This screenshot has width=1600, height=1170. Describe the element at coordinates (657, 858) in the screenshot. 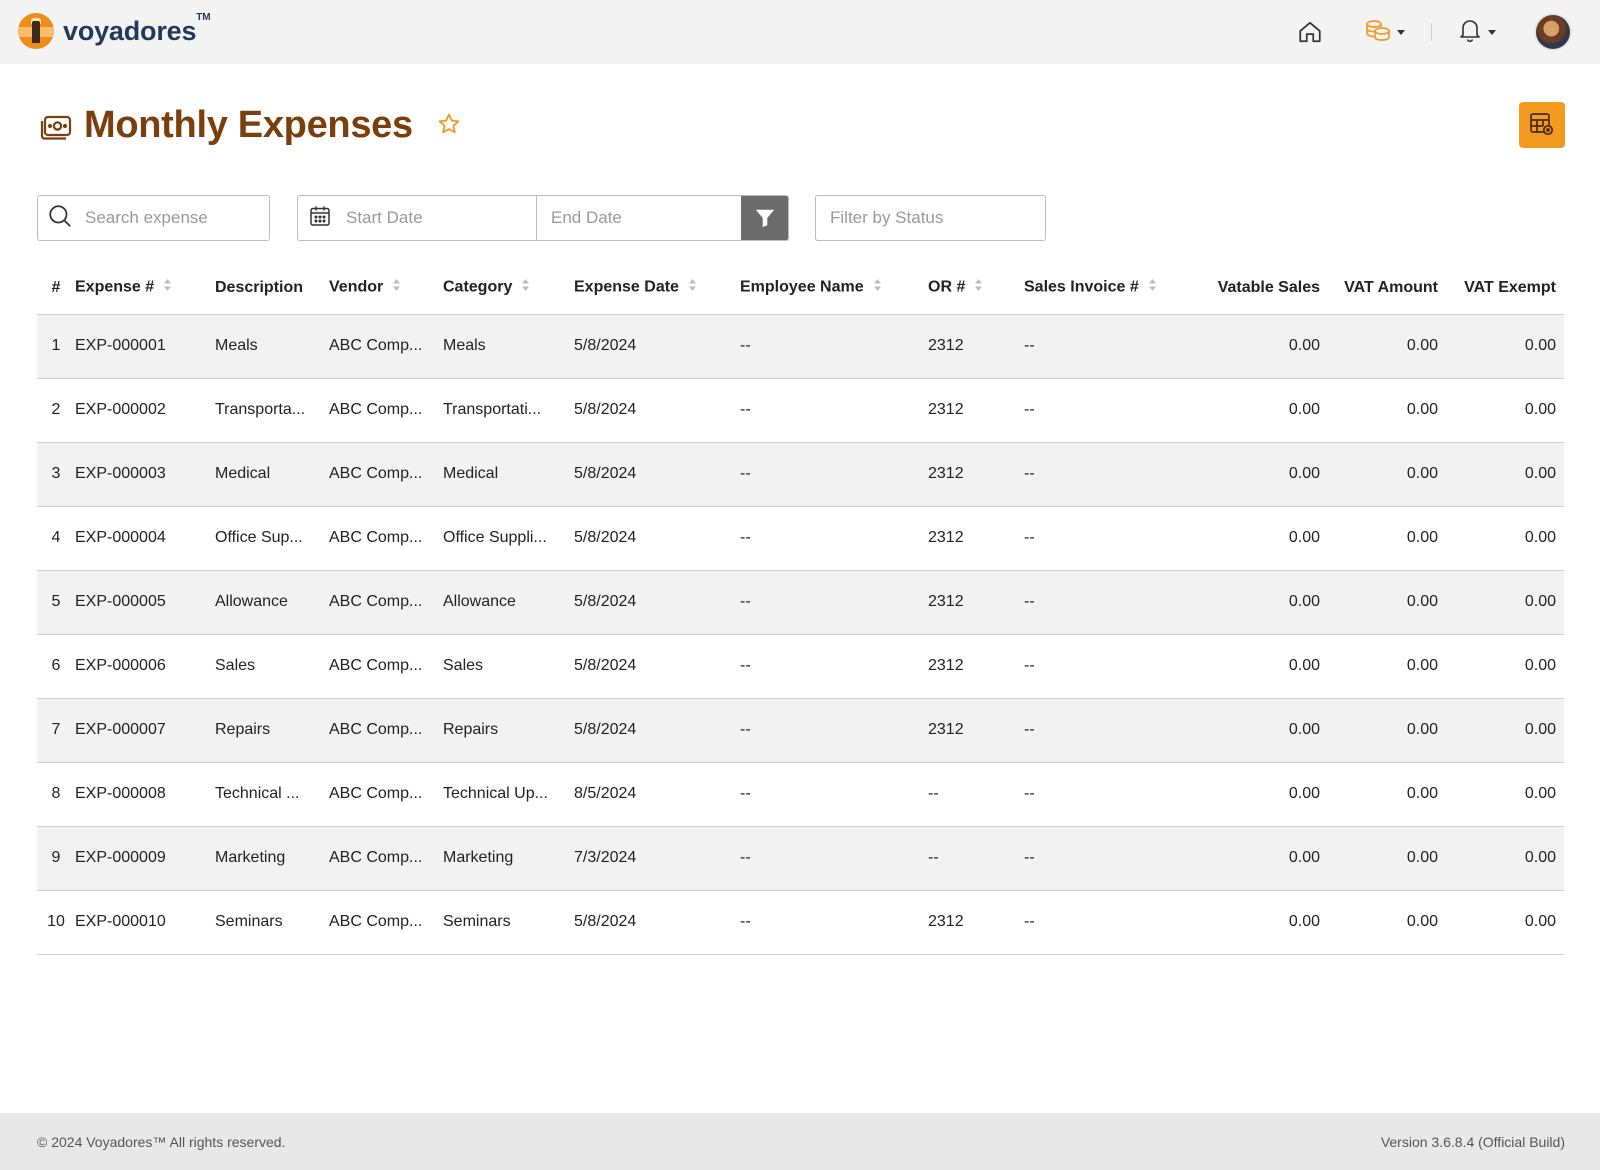

I see `cell-expense-date: 7/3/2024` at that location.